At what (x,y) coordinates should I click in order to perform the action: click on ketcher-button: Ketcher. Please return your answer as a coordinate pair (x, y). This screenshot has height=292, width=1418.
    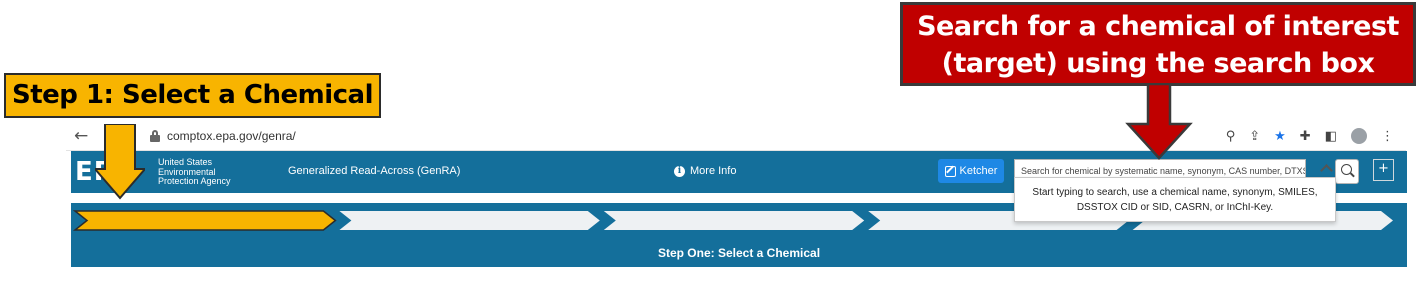
    Looking at the image, I should click on (971, 171).